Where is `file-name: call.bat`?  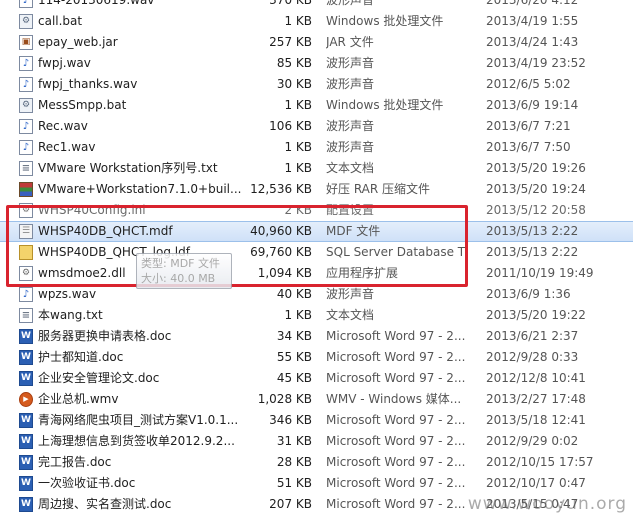 file-name: call.bat is located at coordinates (60, 21).